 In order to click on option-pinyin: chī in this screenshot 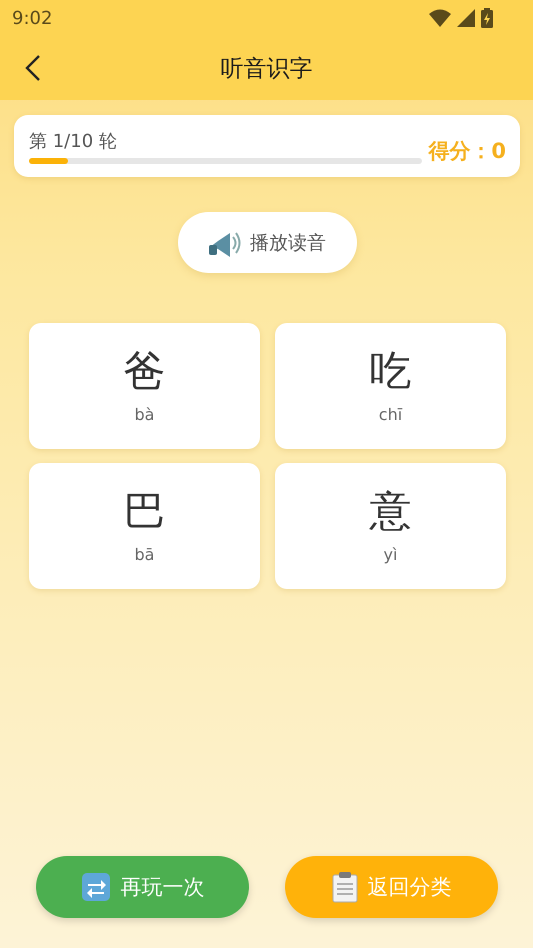, I will do `click(390, 414)`.